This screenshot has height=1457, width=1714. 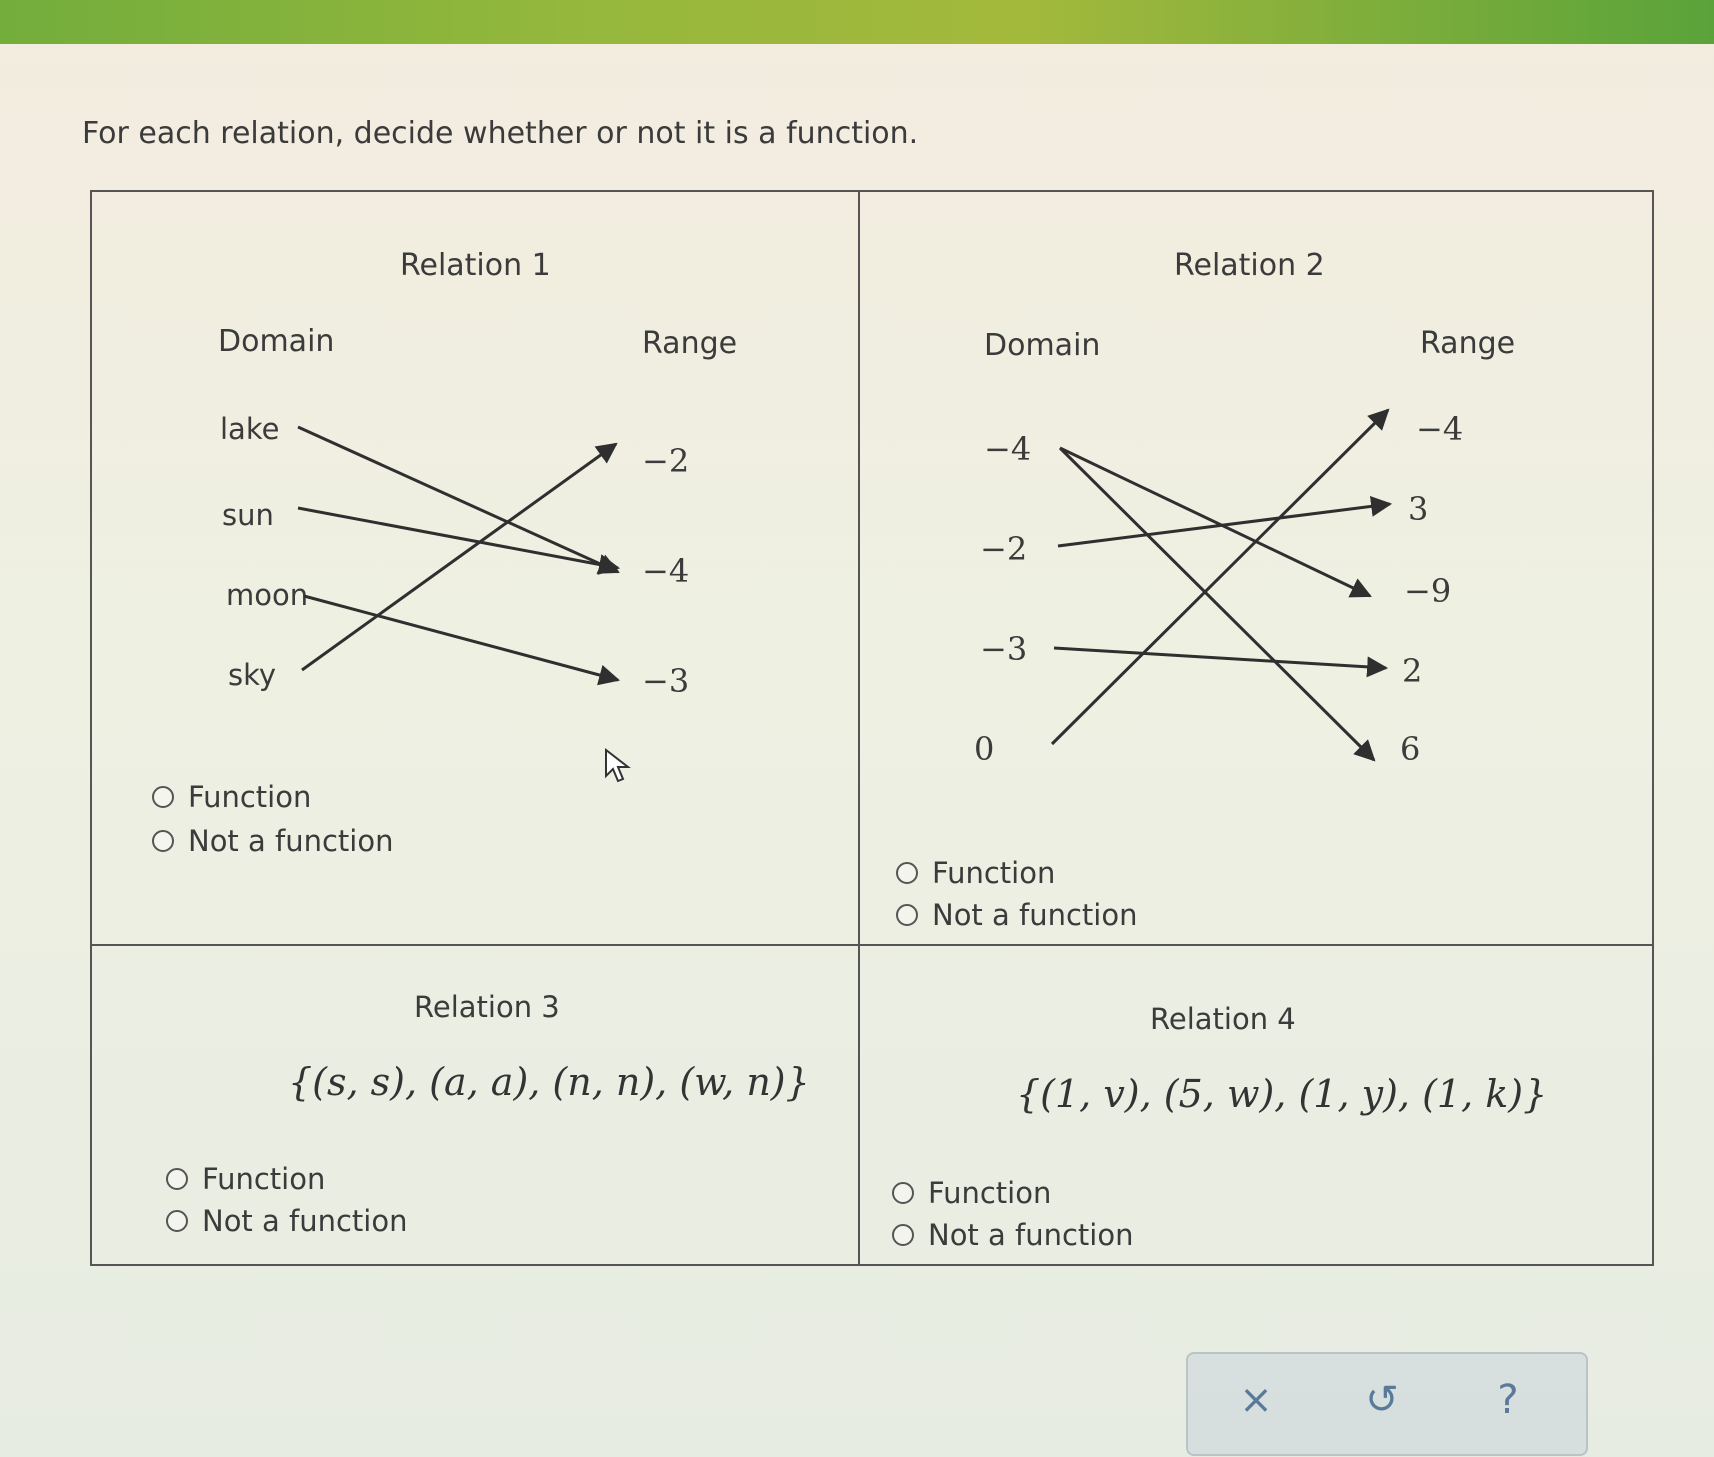 I want to click on relation-3-set: {(s, s), (a, a), (n, n), (w, n)}, so click(x=549, y=1082).